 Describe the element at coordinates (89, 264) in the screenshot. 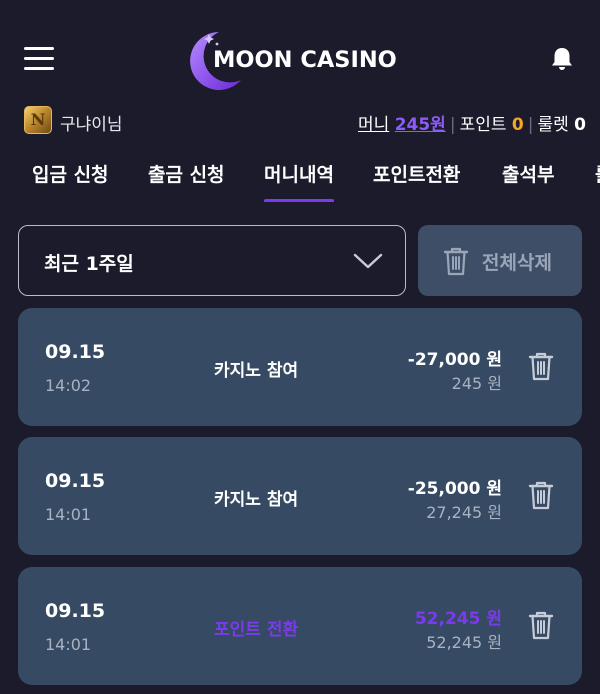

I see `period-selected-value: 최근 1주일` at that location.